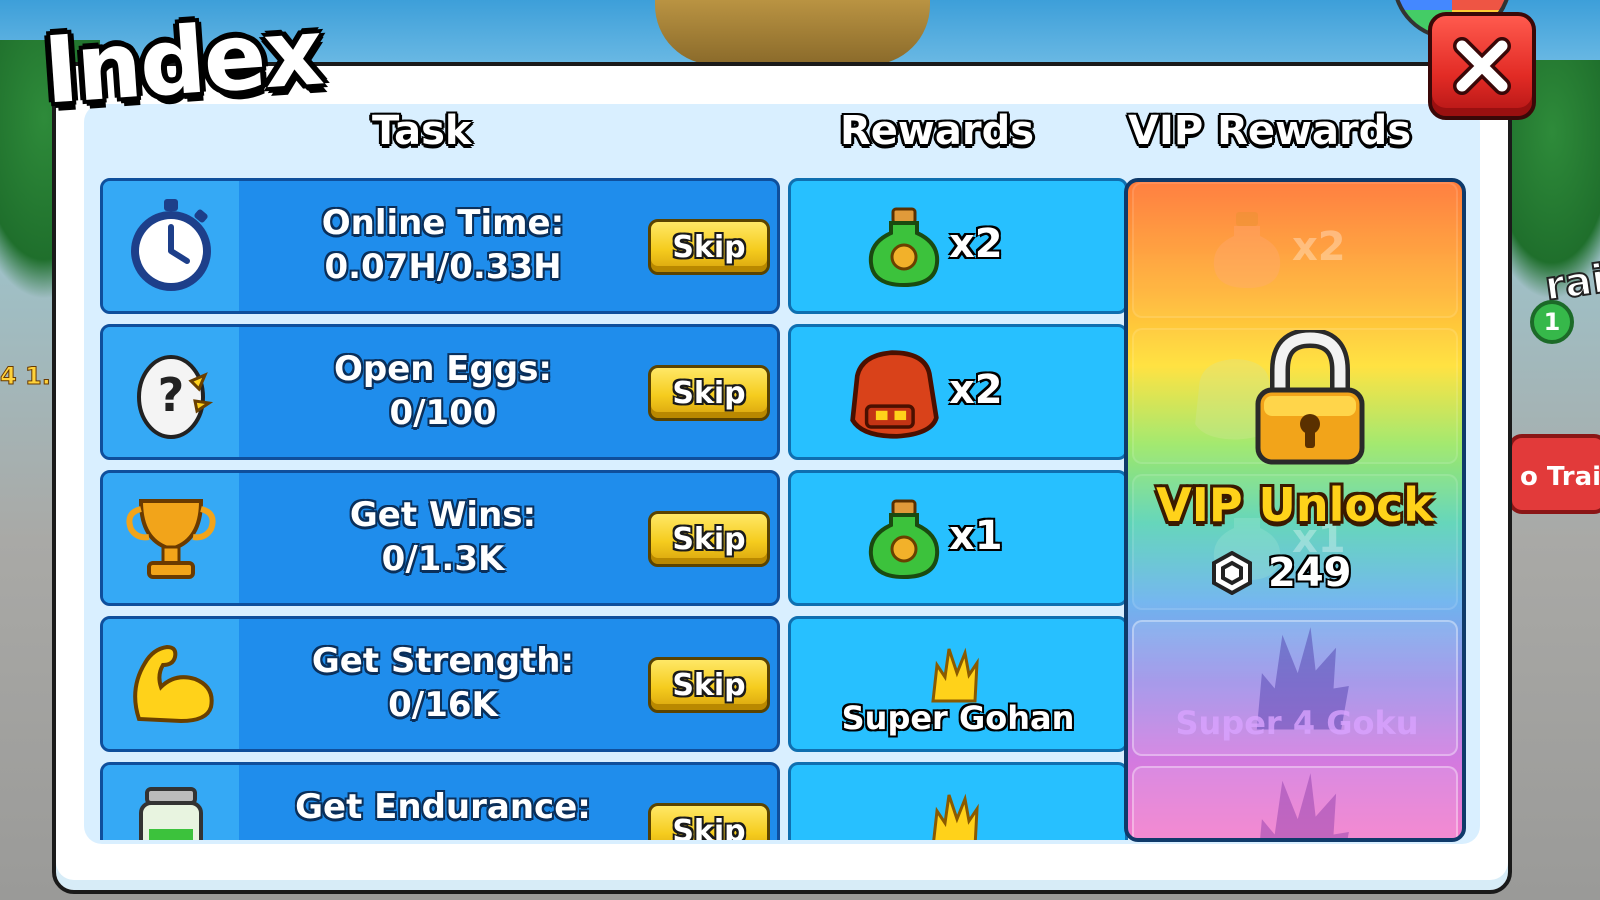 This screenshot has width=1600, height=900. Describe the element at coordinates (792, 32) in the screenshot. I see `hut-roof` at that location.